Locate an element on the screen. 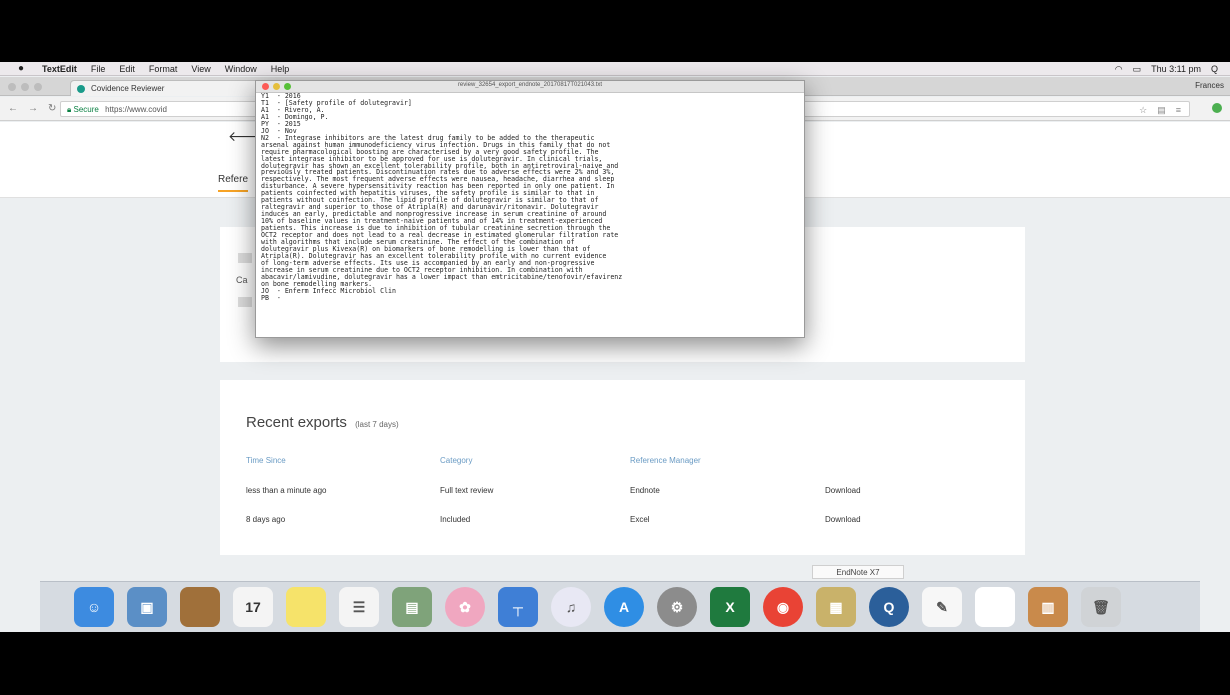  calendar-icon: 17 is located at coordinates (253, 607).